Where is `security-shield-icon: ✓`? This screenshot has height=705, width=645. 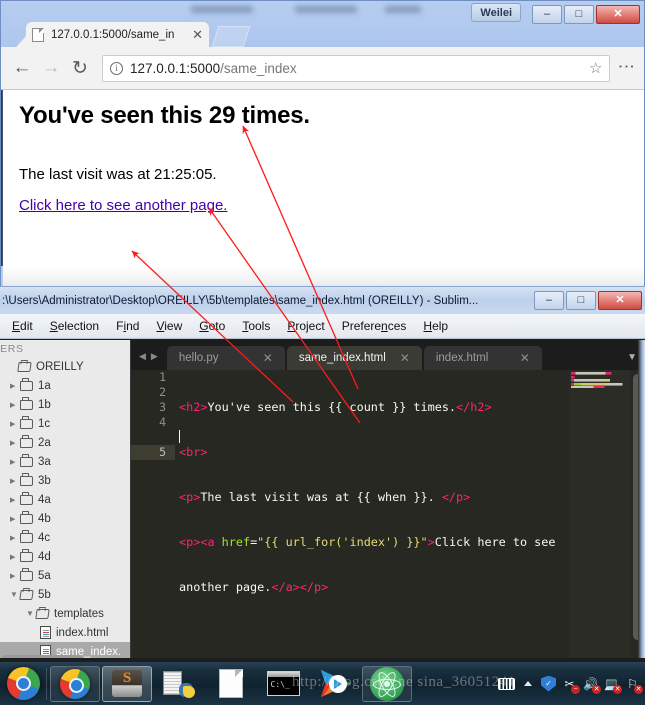
security-shield-icon: ✓ is located at coordinates (548, 683).